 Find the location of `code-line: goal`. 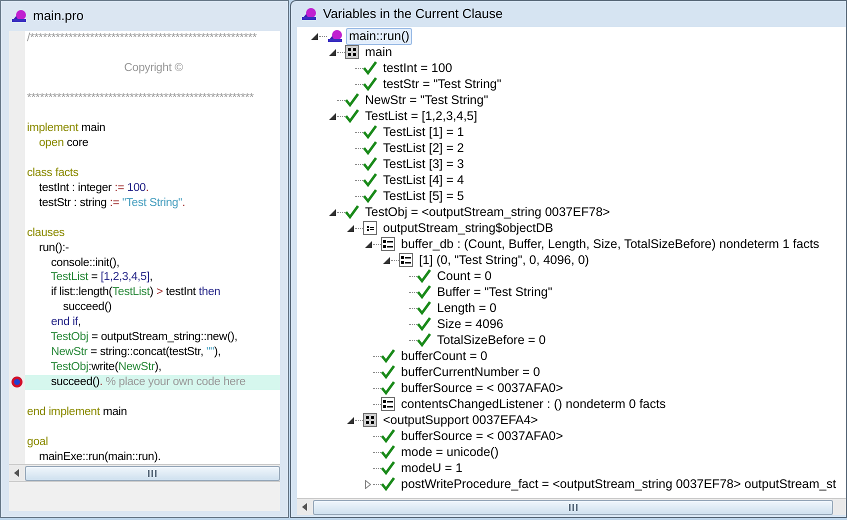

code-line: goal is located at coordinates (37, 441).